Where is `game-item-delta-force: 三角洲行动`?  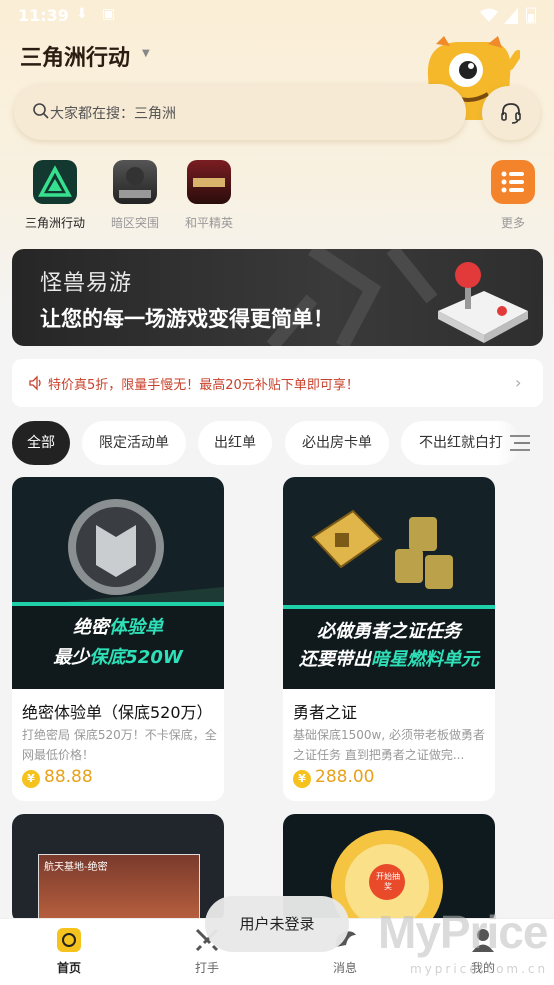 game-item-delta-force: 三角洲行动 is located at coordinates (55, 195).